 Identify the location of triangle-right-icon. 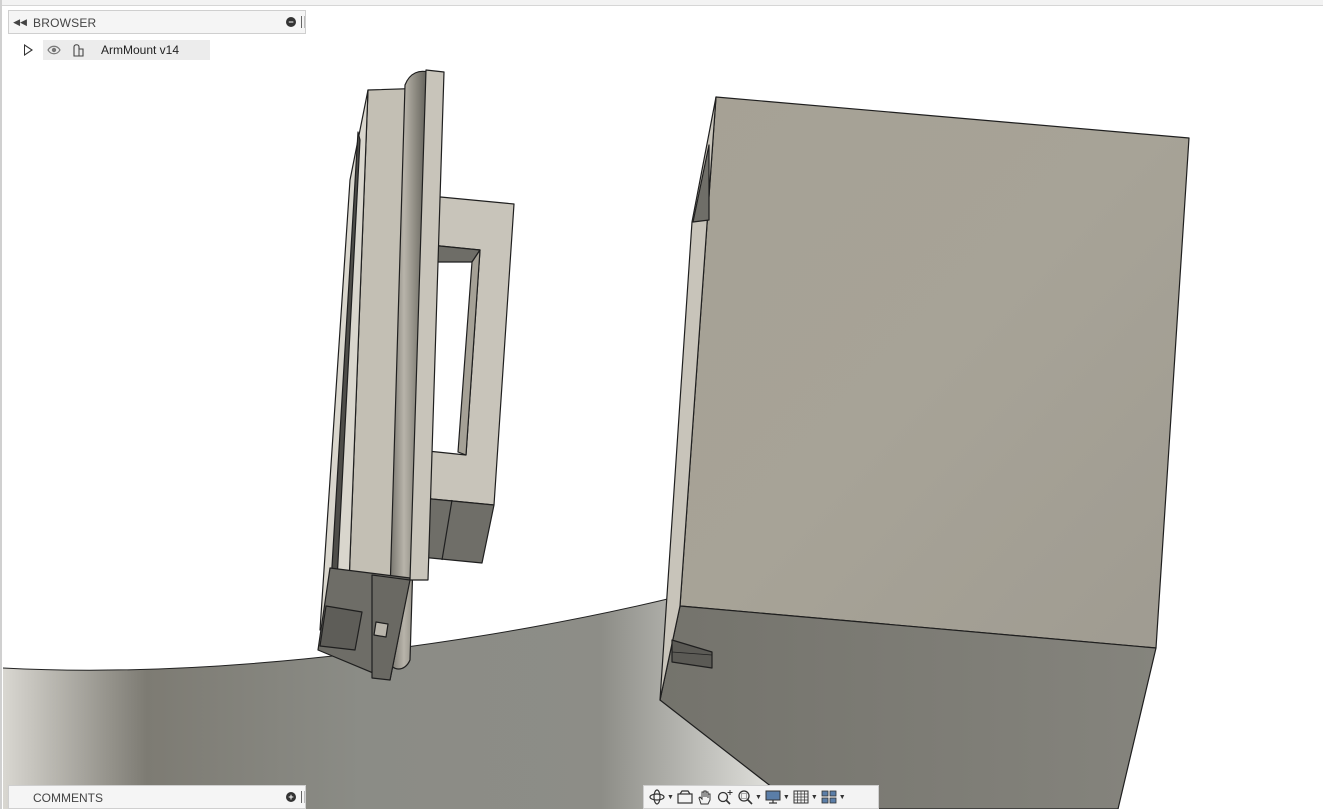
(28, 50).